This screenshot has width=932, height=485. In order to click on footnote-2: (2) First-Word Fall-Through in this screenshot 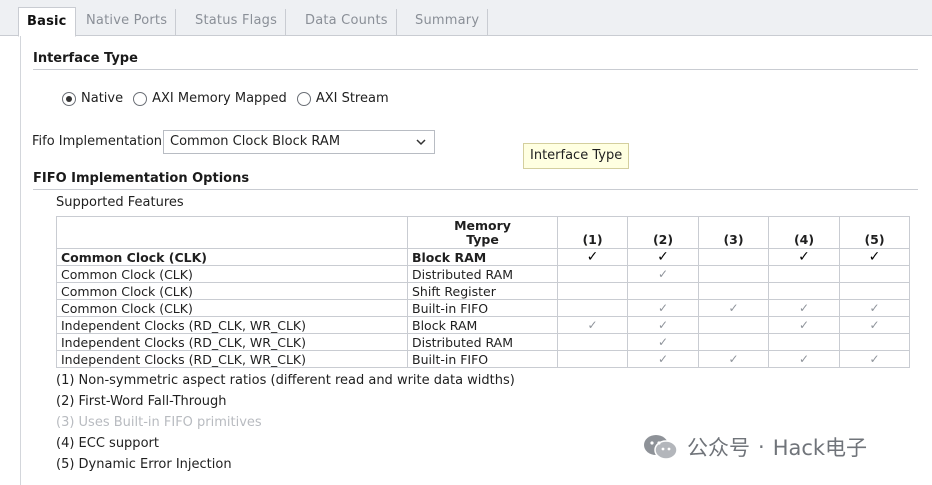, I will do `click(141, 401)`.